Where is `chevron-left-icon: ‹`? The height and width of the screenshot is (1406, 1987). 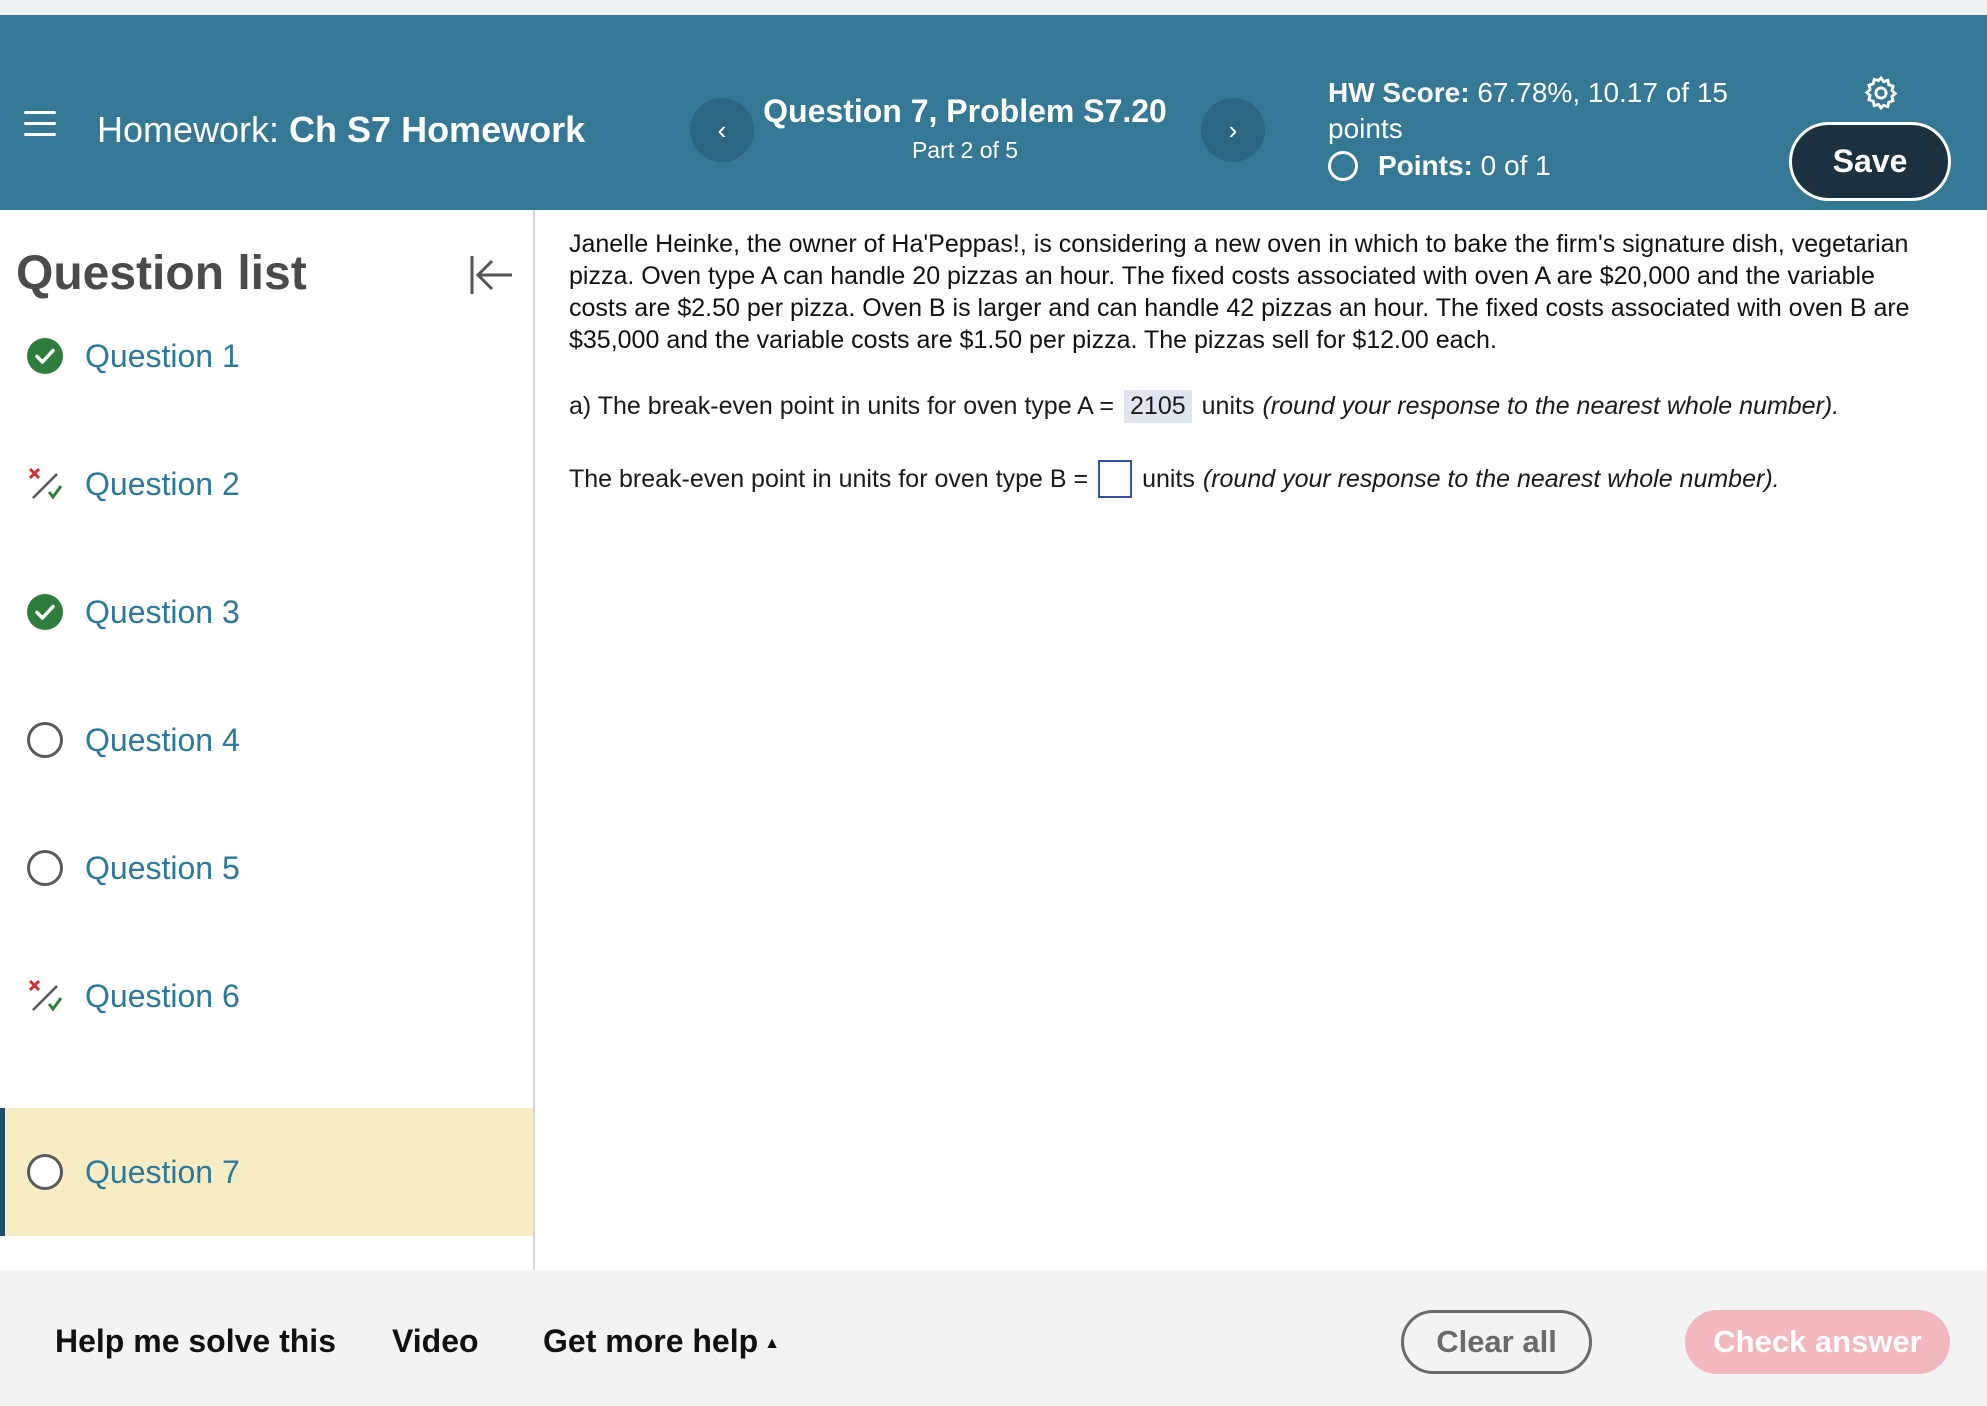
chevron-left-icon: ‹ is located at coordinates (722, 129).